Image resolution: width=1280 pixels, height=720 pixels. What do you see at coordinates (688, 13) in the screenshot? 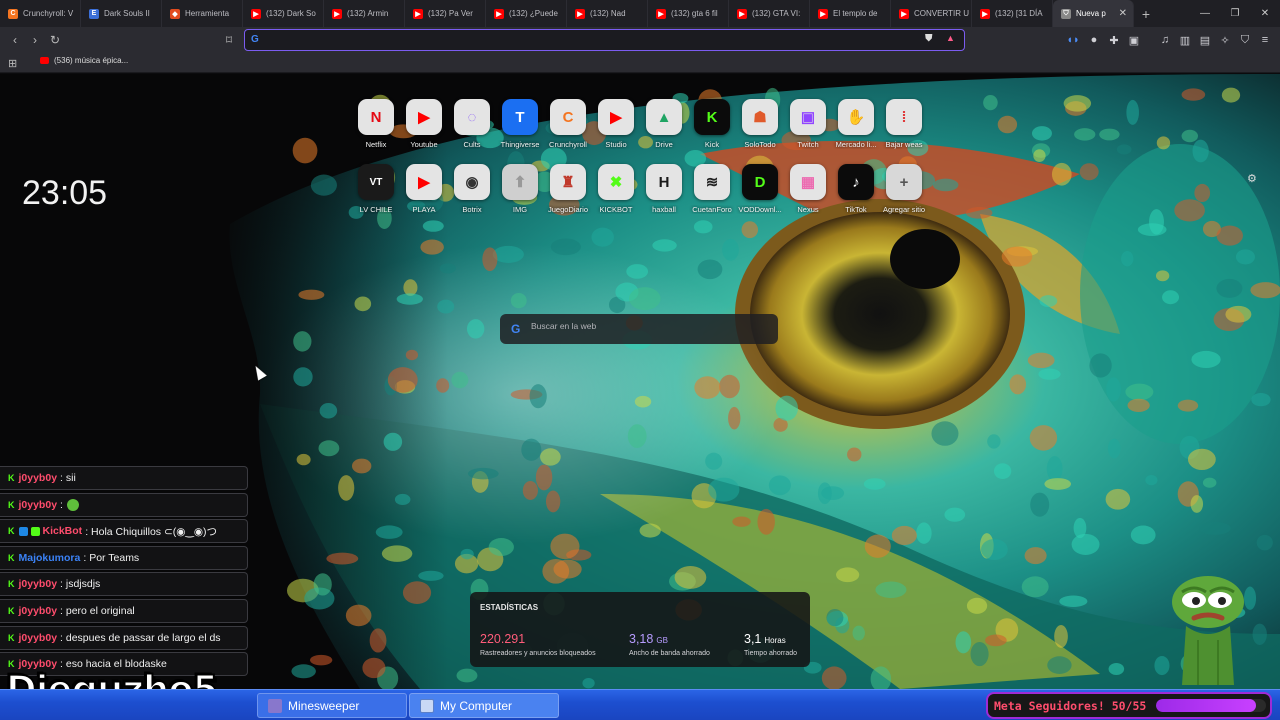
I see `tab: ▶ (132) gta 6 fil` at bounding box center [688, 13].